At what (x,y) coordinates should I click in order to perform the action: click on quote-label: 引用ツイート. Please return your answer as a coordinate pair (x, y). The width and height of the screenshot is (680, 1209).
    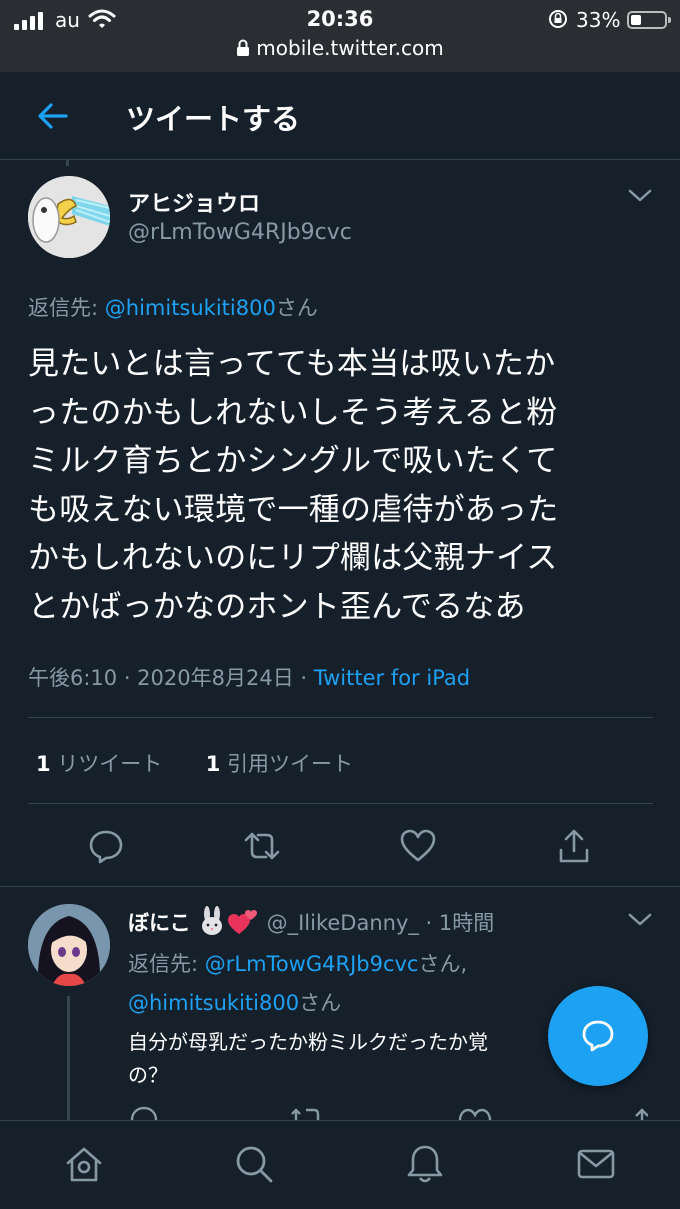
    Looking at the image, I should click on (286, 764).